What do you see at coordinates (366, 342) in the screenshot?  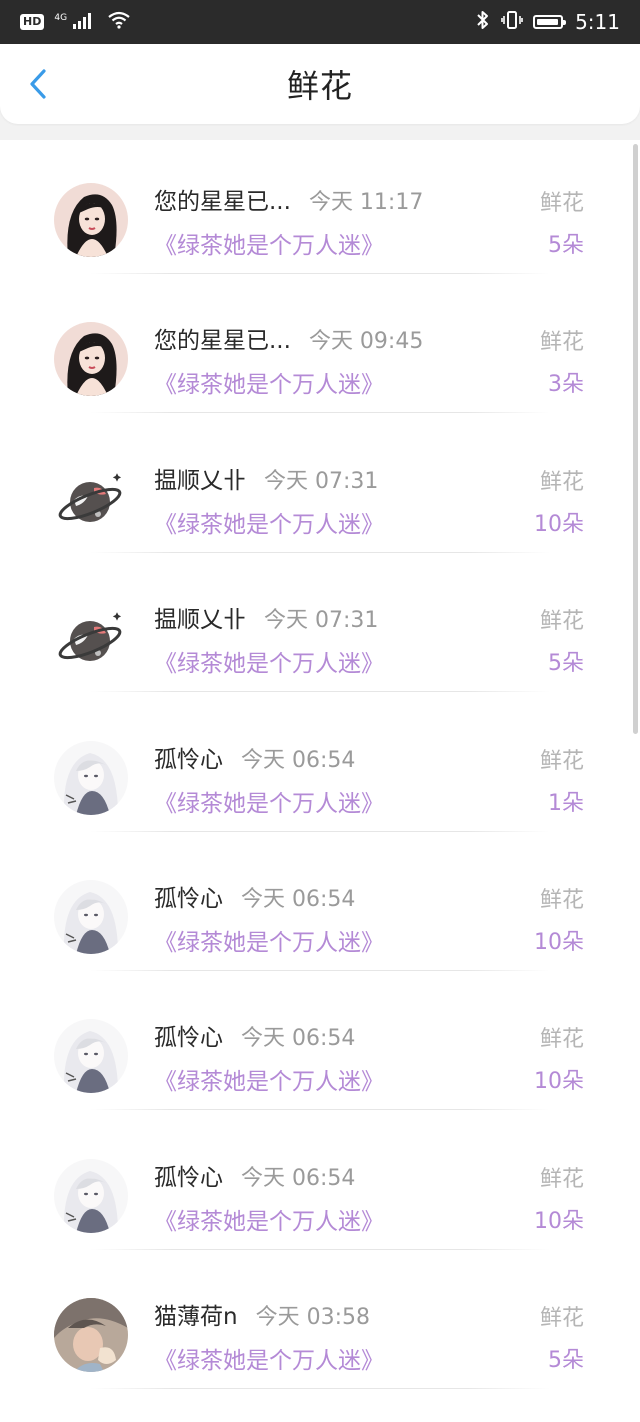 I see `timestamp: 今天 09:45` at bounding box center [366, 342].